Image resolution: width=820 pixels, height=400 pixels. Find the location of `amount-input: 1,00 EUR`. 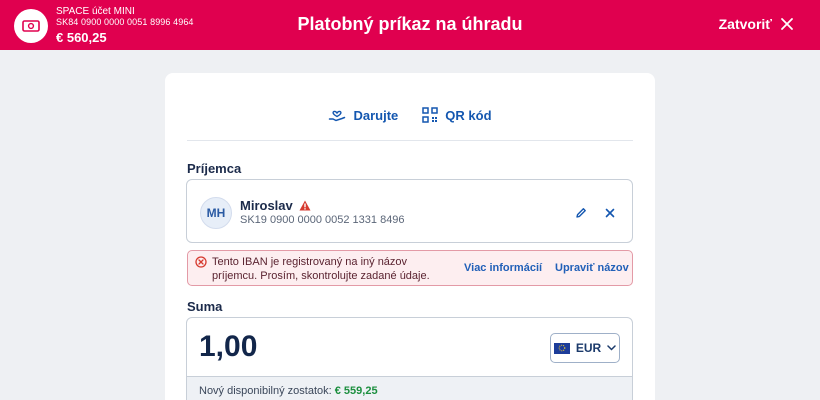

amount-input: 1,00 EUR is located at coordinates (409, 347).